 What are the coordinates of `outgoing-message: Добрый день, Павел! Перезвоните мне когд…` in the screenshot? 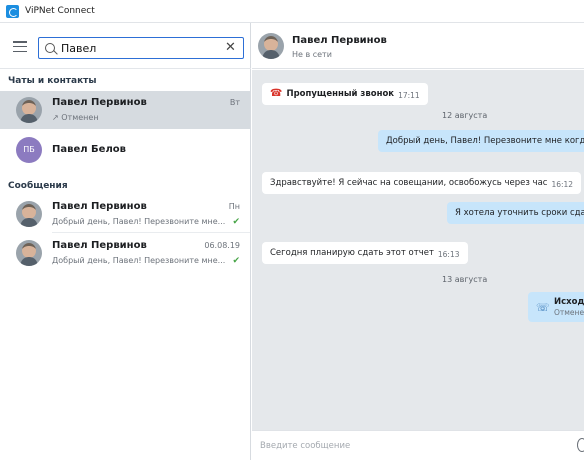 It's located at (481, 141).